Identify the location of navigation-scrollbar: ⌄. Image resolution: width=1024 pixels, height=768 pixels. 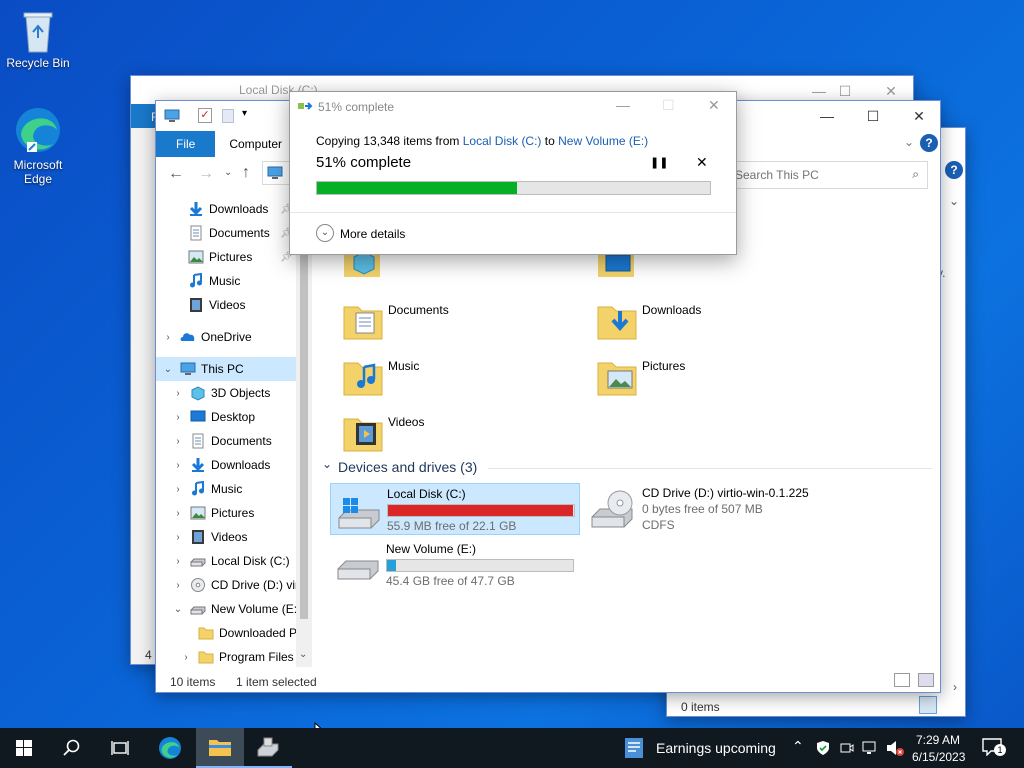
(304, 432).